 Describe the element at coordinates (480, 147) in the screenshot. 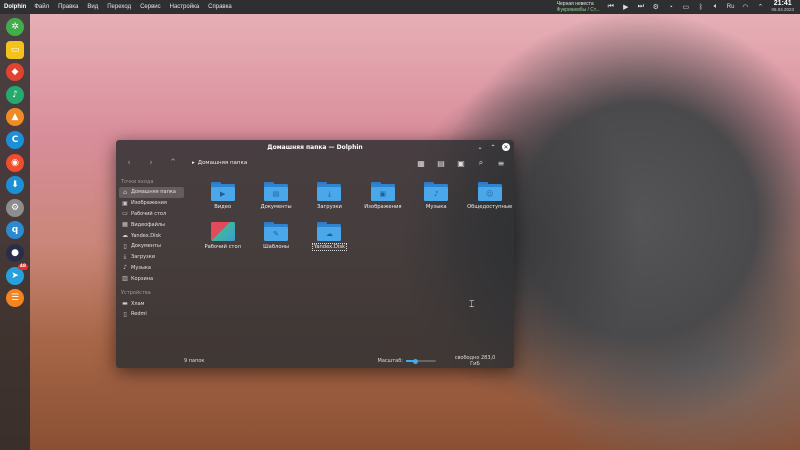

I see `minimize-icon: ⌄` at that location.